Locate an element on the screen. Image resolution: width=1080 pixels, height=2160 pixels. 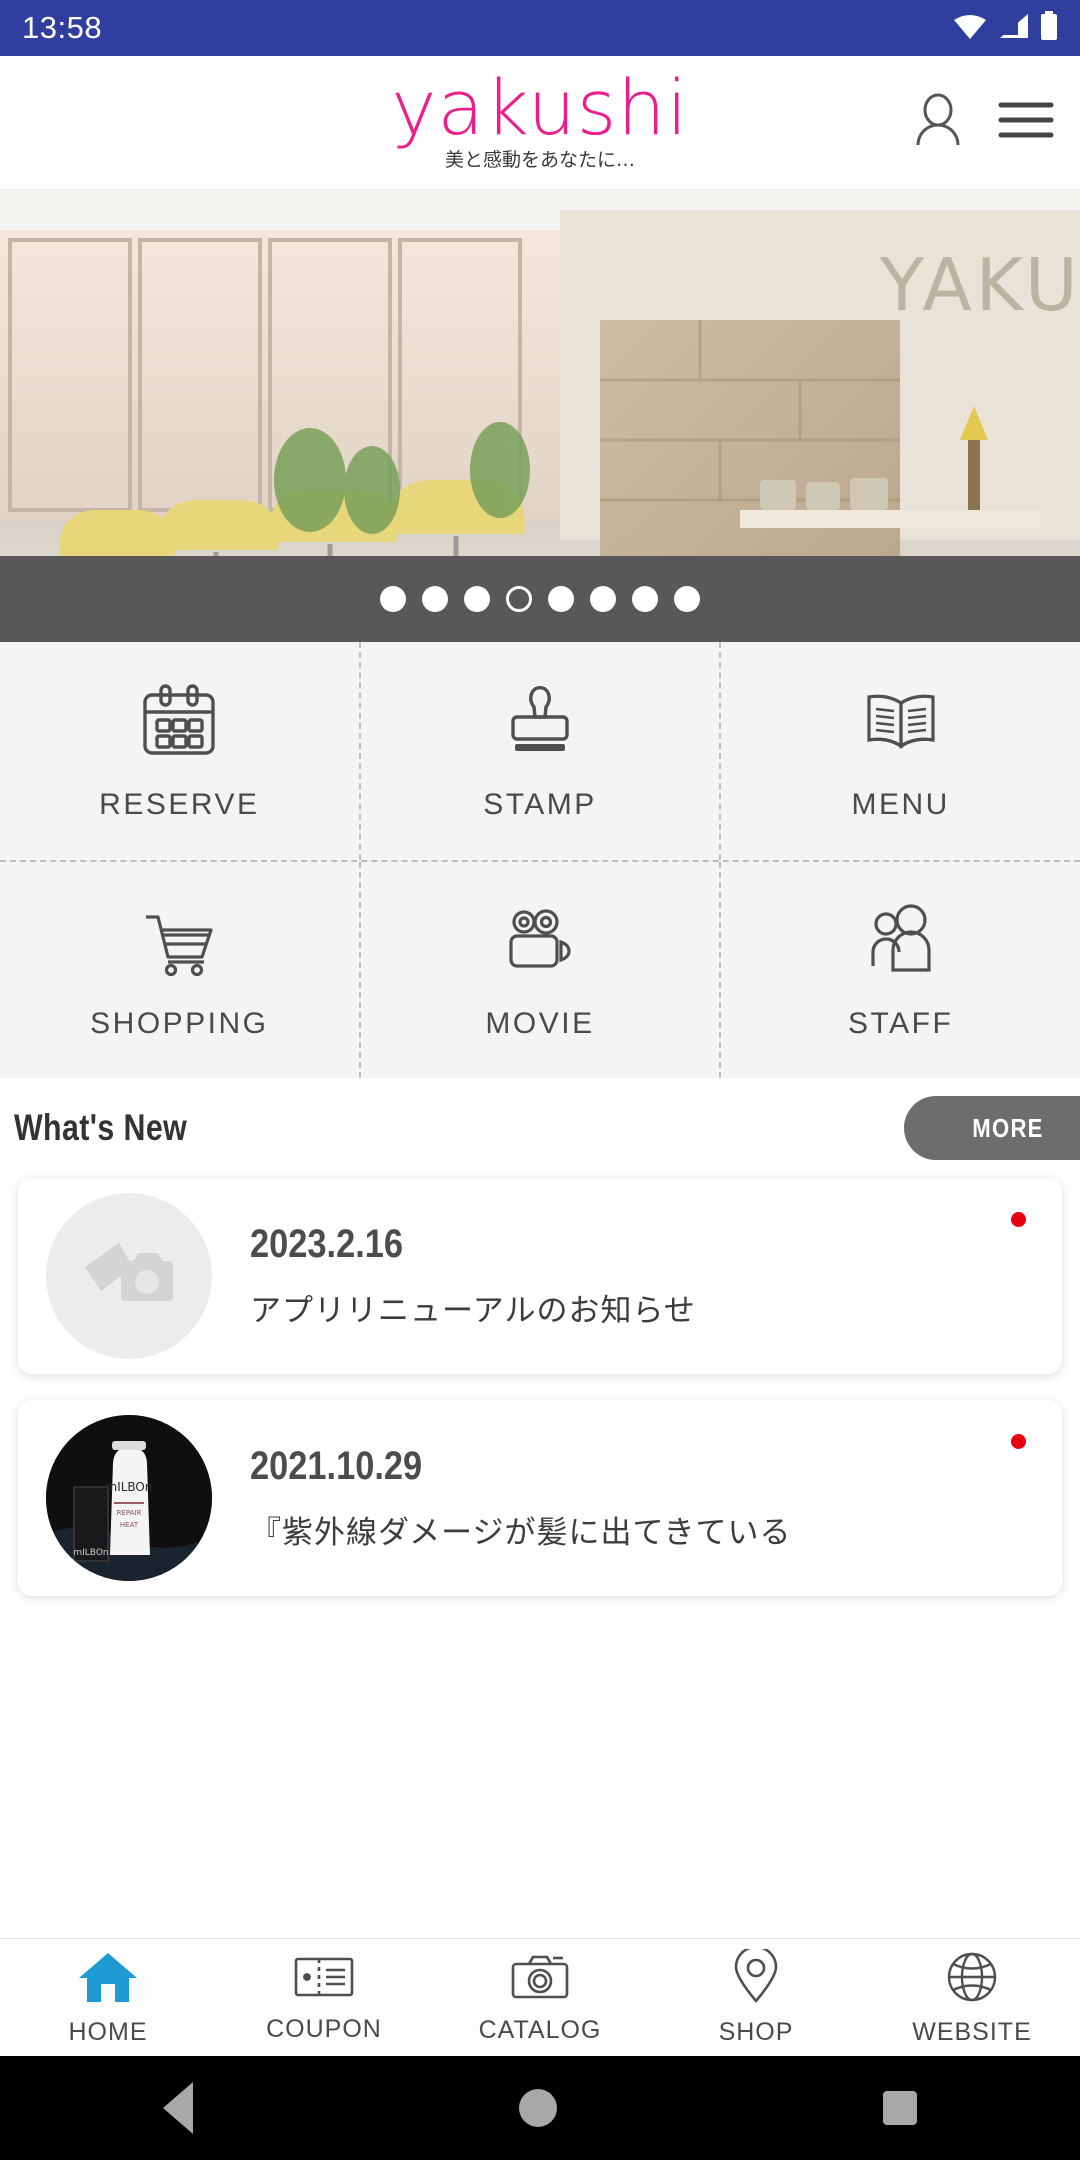
battery-icon is located at coordinates (1049, 28).